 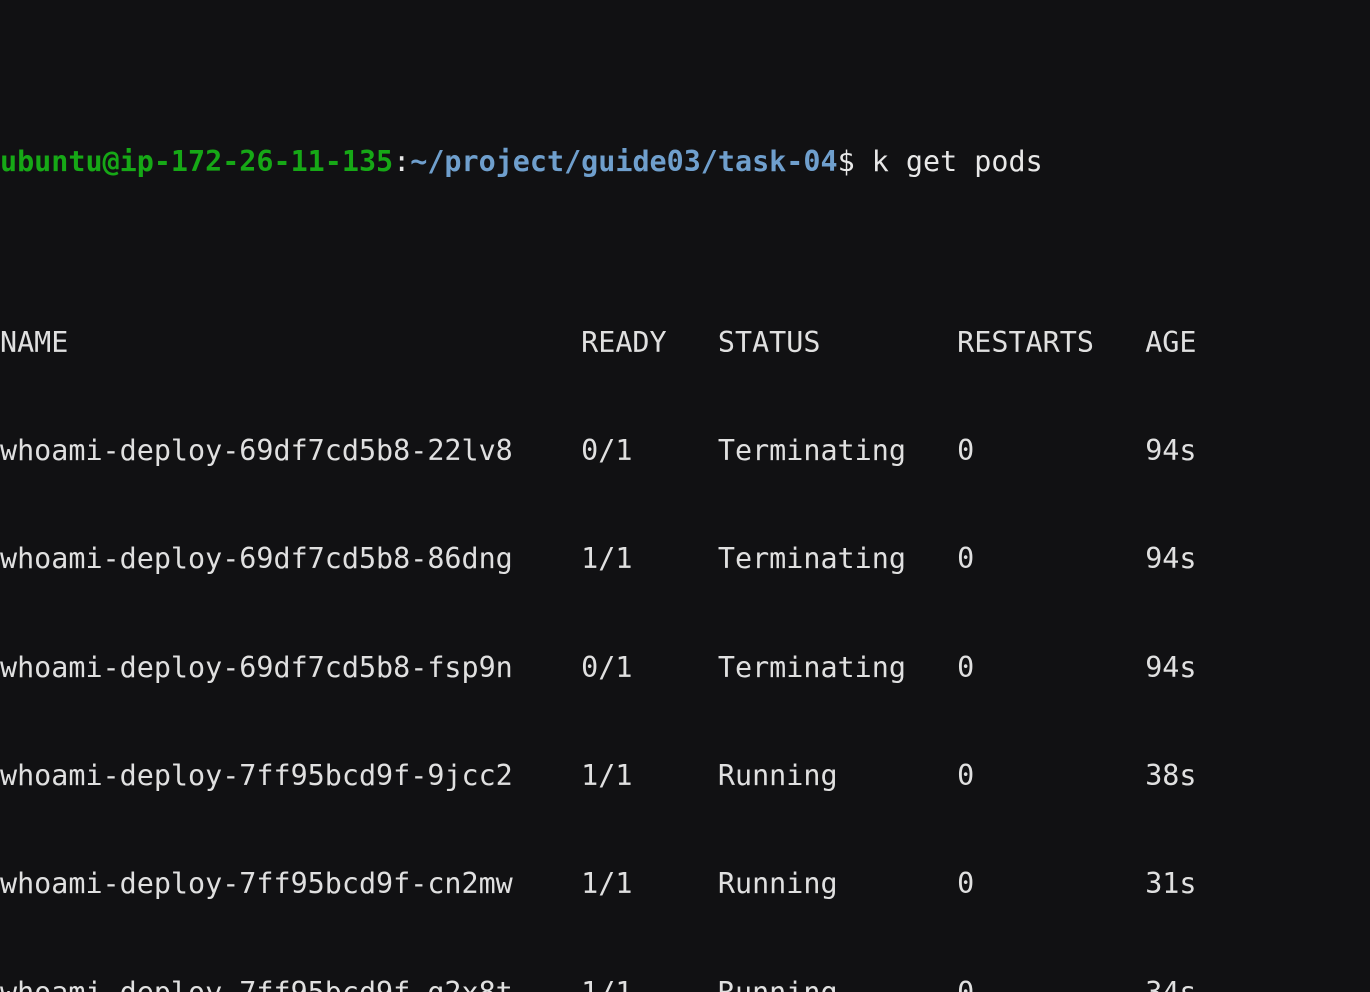 What do you see at coordinates (624, 162) in the screenshot?
I see `prompt-path: ~/project/guide03/task-04` at bounding box center [624, 162].